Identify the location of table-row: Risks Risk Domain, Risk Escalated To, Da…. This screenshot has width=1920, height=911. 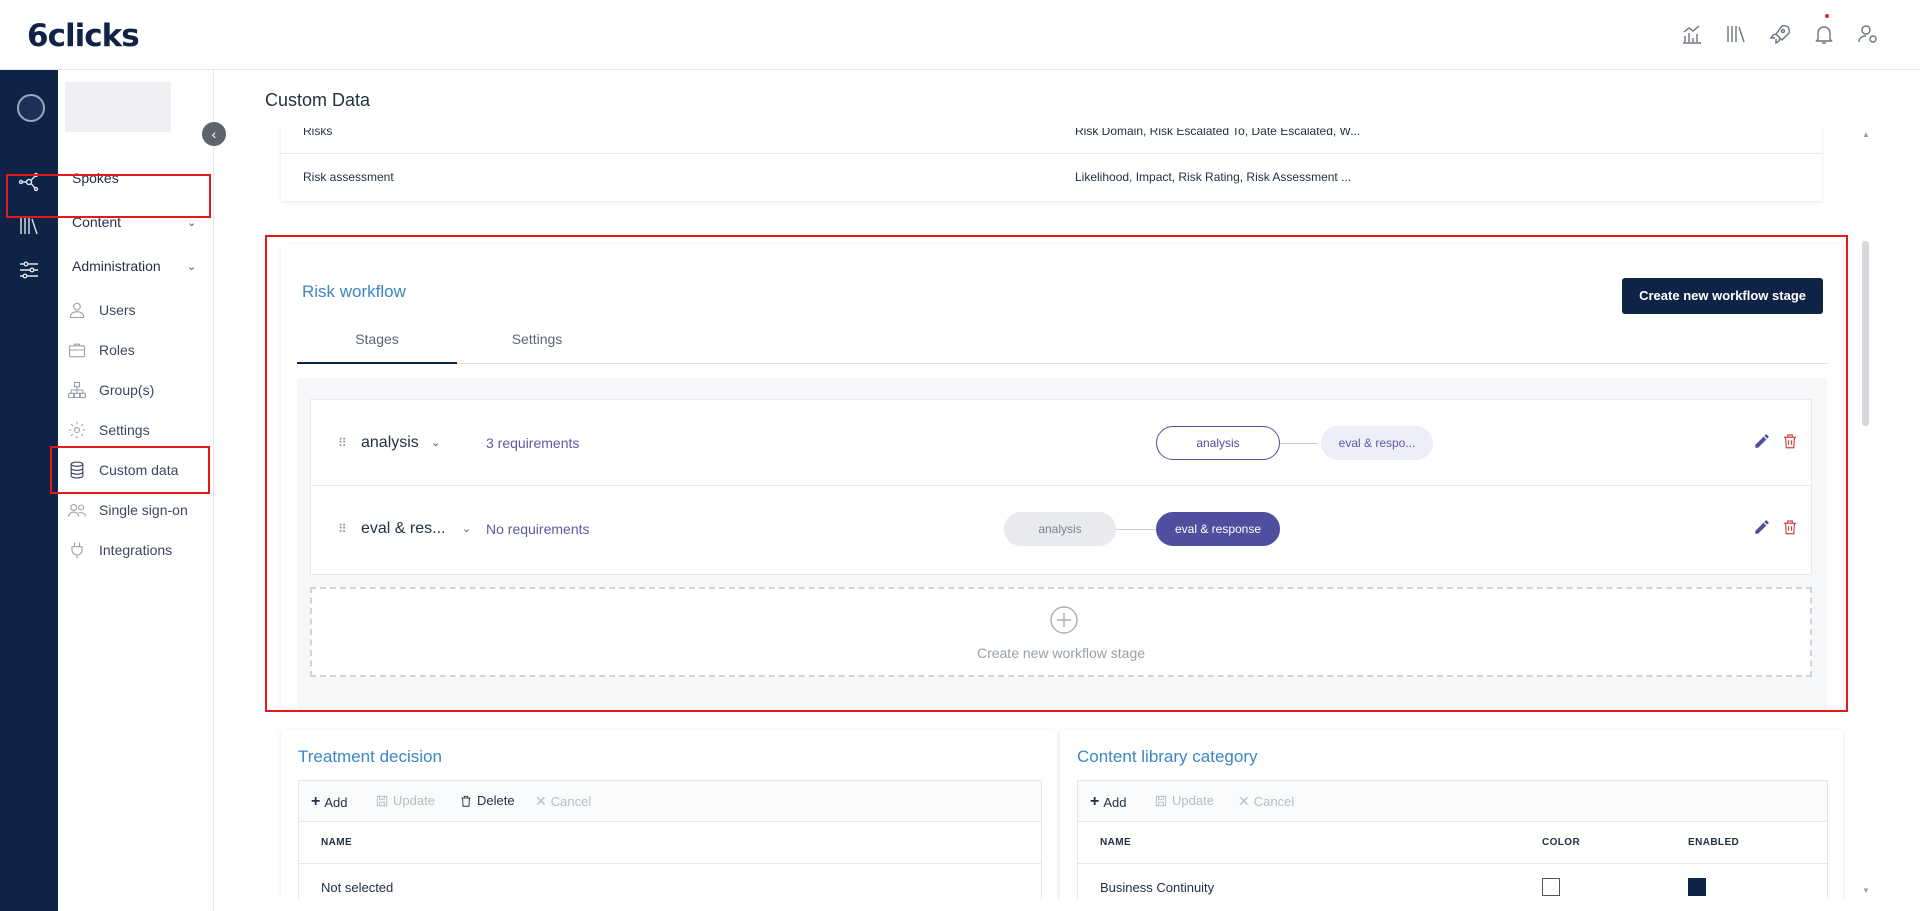
(1051, 142).